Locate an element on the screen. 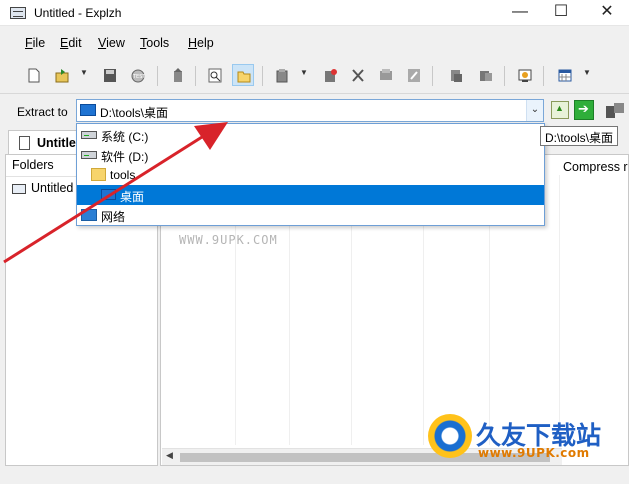  archive-icon is located at coordinates (19, 188).